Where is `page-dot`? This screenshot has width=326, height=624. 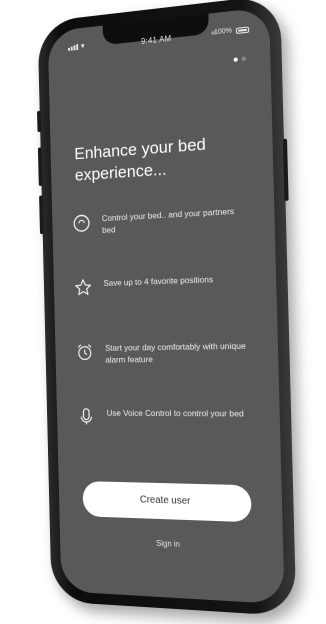 page-dot is located at coordinates (244, 59).